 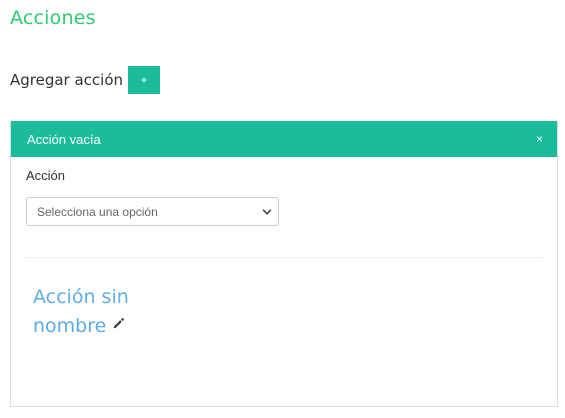 I want to click on add-action-row: Agregar acción +, so click(x=85, y=80).